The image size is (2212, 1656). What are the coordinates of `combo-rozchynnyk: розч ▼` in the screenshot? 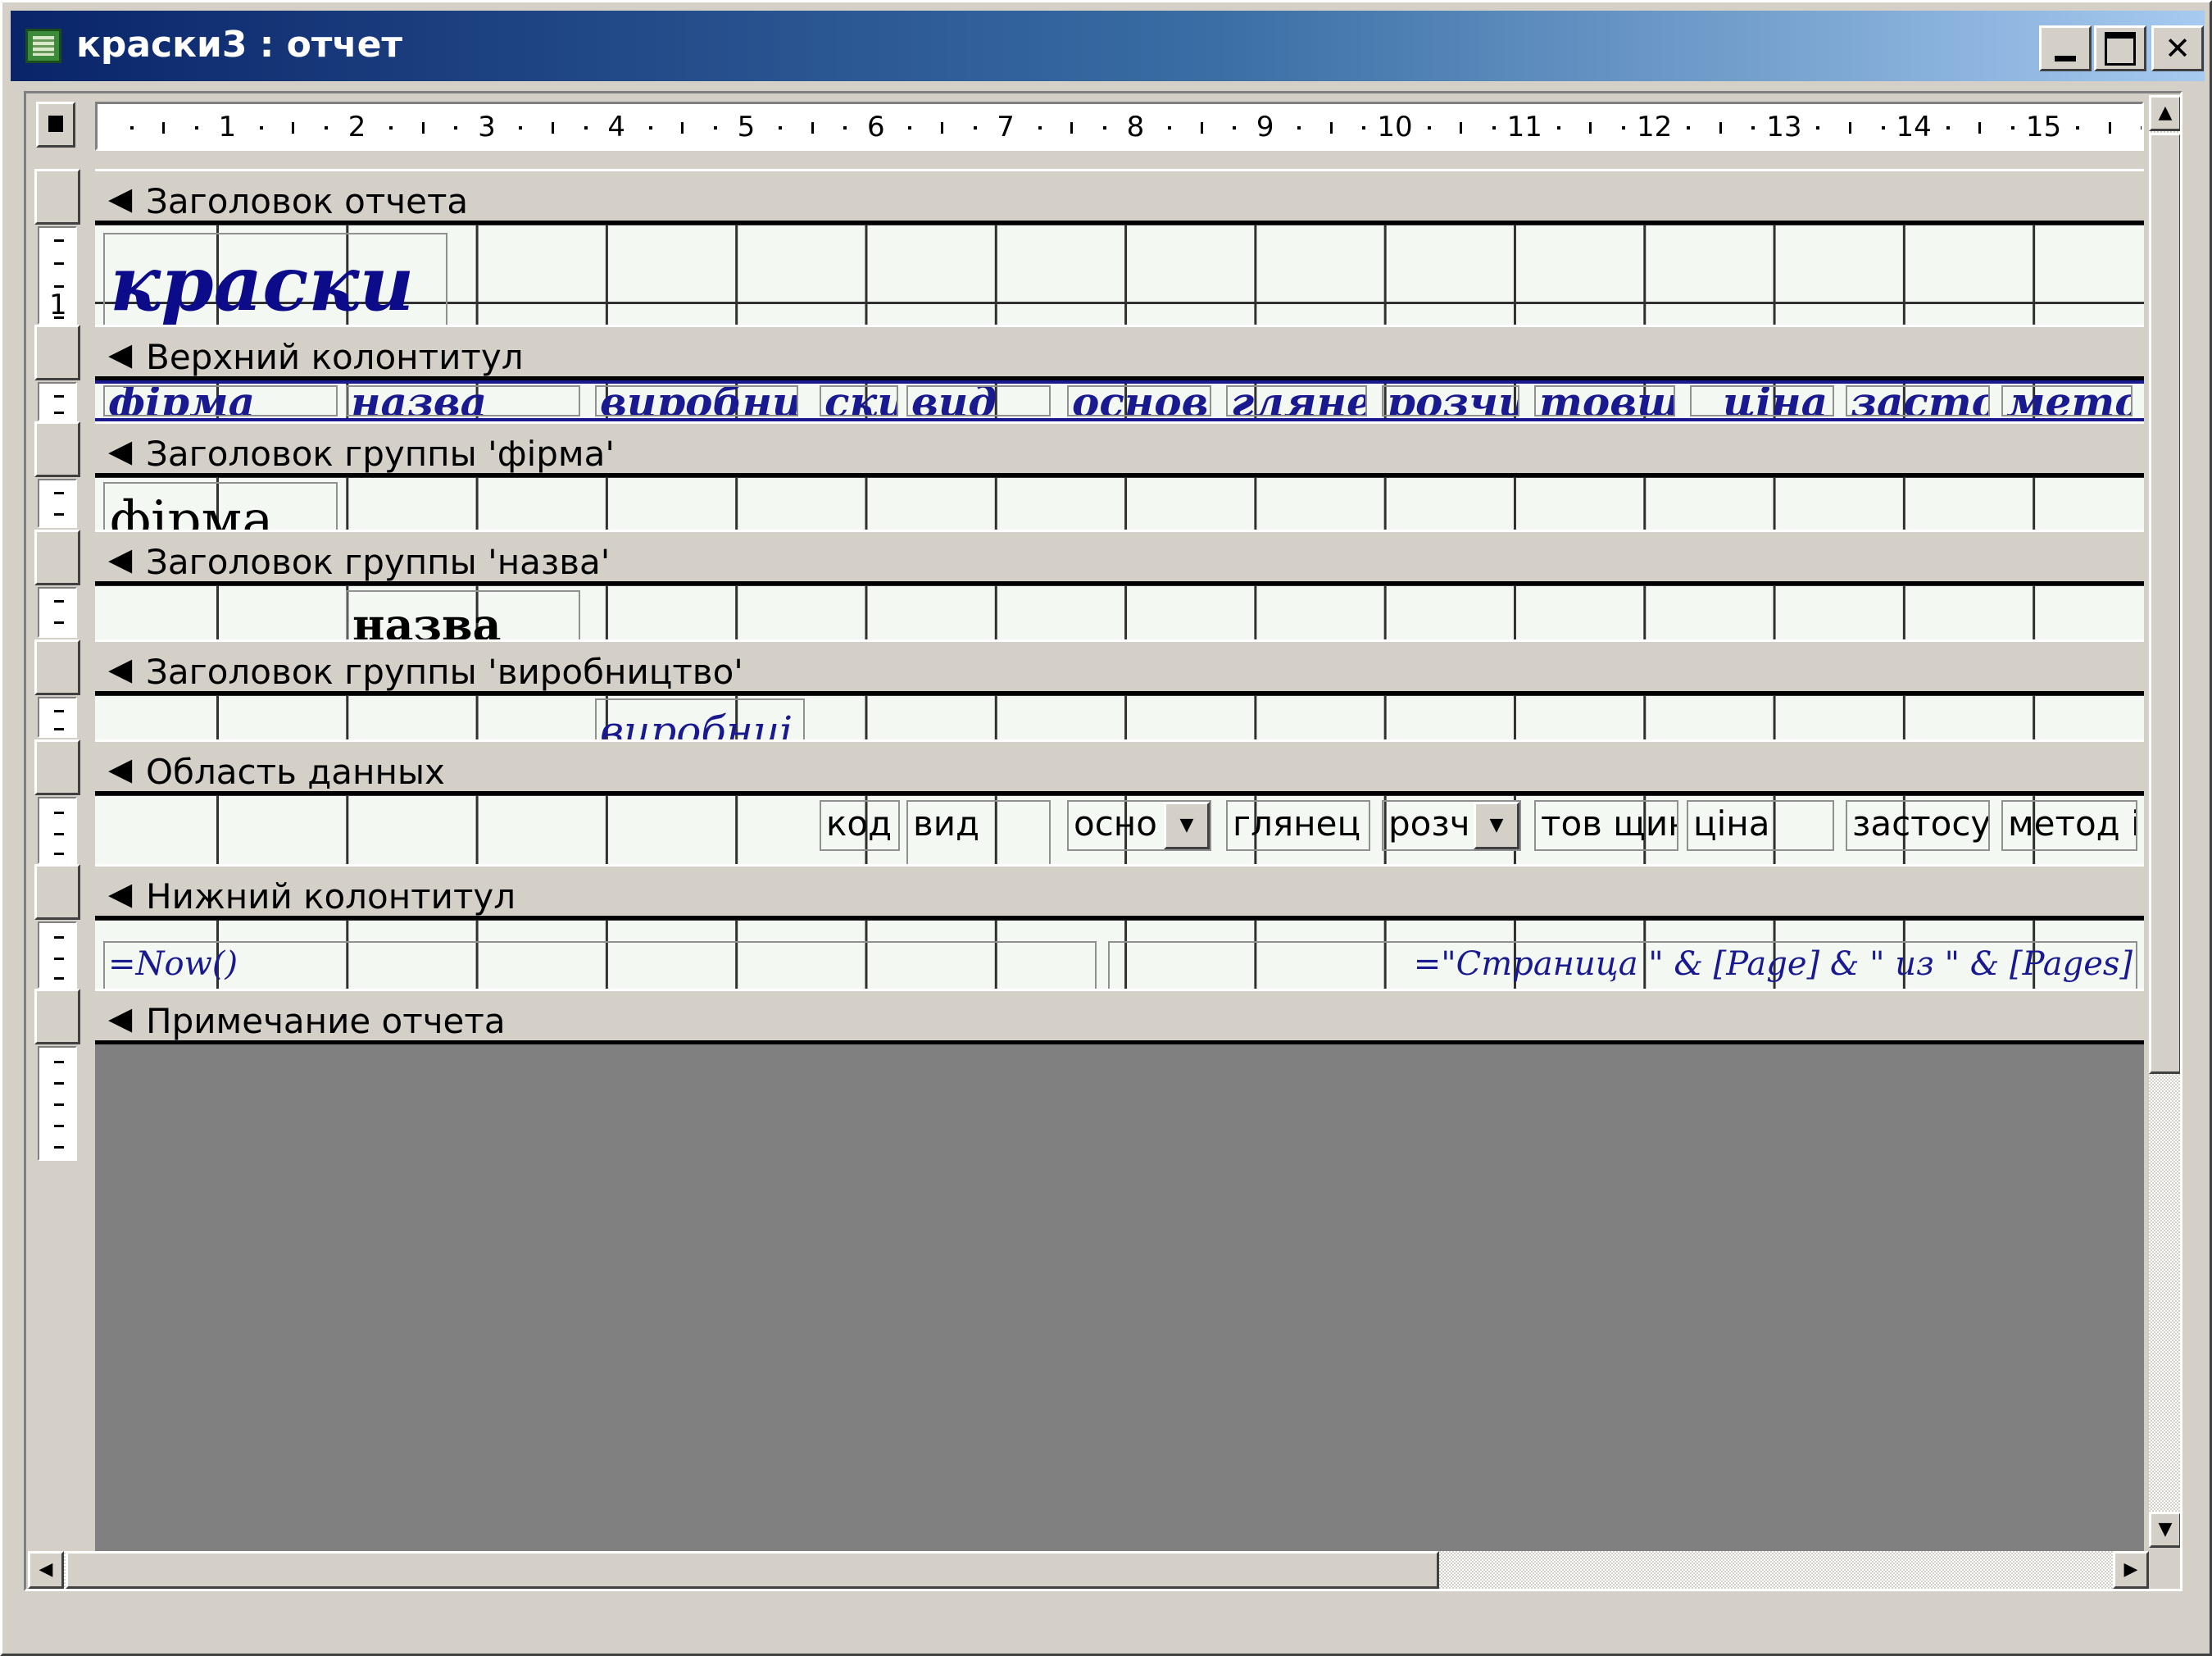 It's located at (1452, 825).